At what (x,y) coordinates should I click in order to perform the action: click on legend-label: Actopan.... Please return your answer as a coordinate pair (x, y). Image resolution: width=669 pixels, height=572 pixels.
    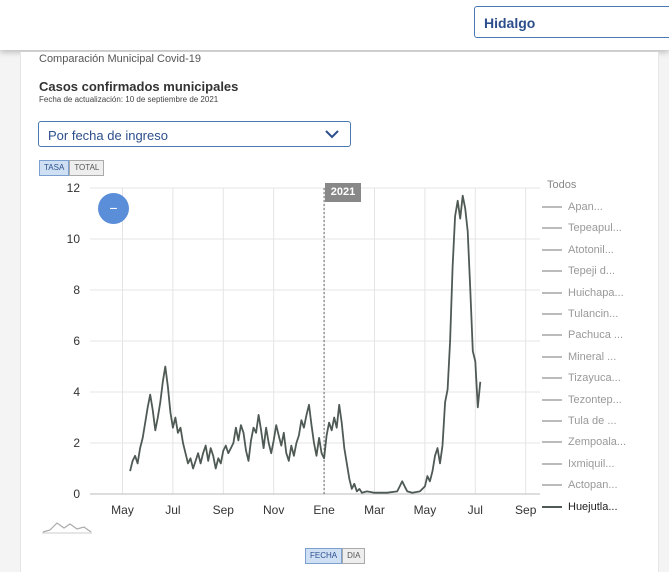
    Looking at the image, I should click on (593, 485).